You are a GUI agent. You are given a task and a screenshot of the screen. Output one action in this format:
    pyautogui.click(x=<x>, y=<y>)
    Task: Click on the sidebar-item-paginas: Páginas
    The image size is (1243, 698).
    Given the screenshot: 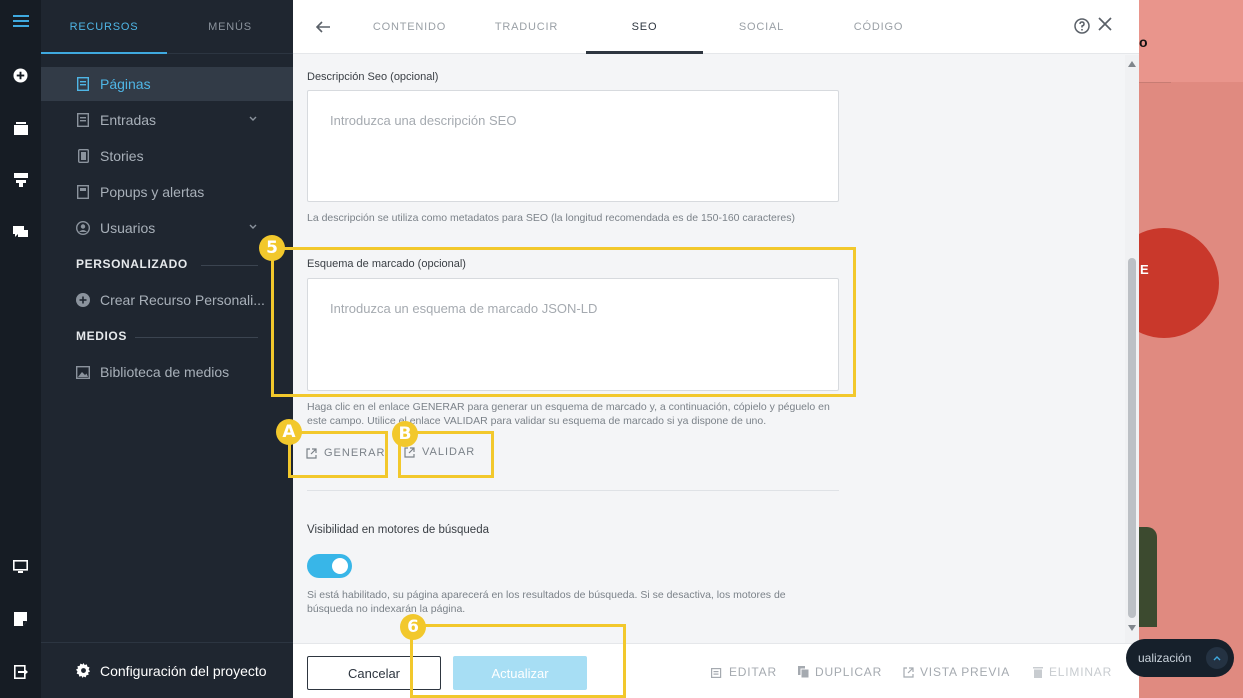 What is the action you would take?
    pyautogui.click(x=167, y=84)
    